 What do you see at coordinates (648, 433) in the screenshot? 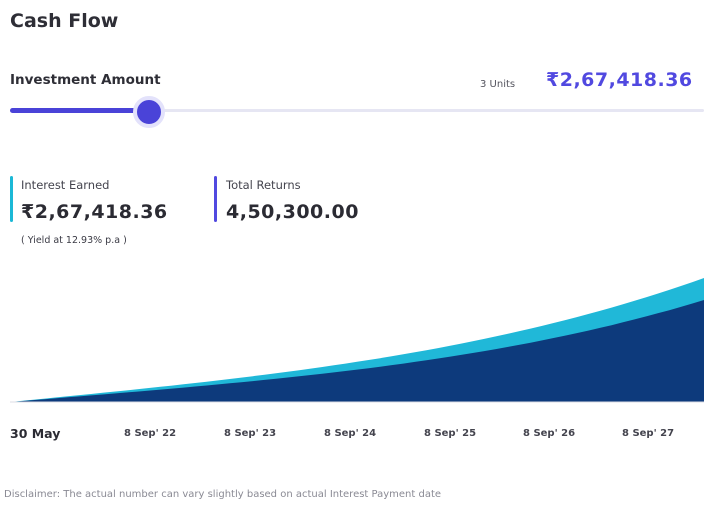
I see `x-label: 8 Sep' 27` at bounding box center [648, 433].